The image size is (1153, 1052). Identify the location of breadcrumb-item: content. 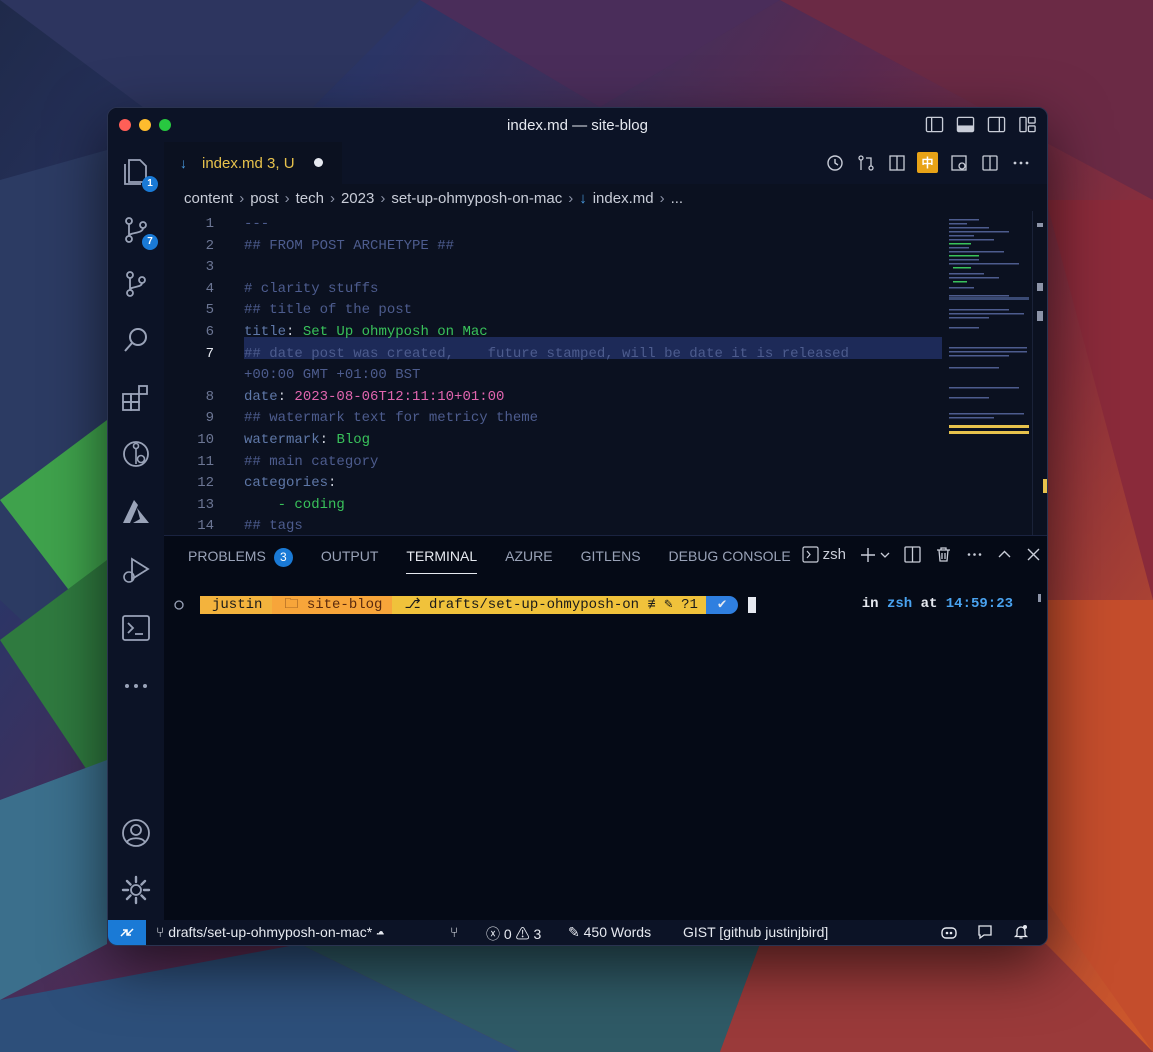
(208, 198).